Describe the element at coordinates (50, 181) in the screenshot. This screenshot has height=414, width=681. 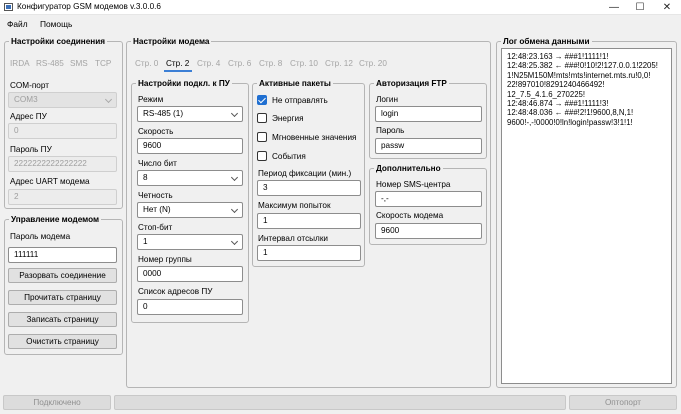
I see `uart-address-label: Адрес UART модема` at that location.